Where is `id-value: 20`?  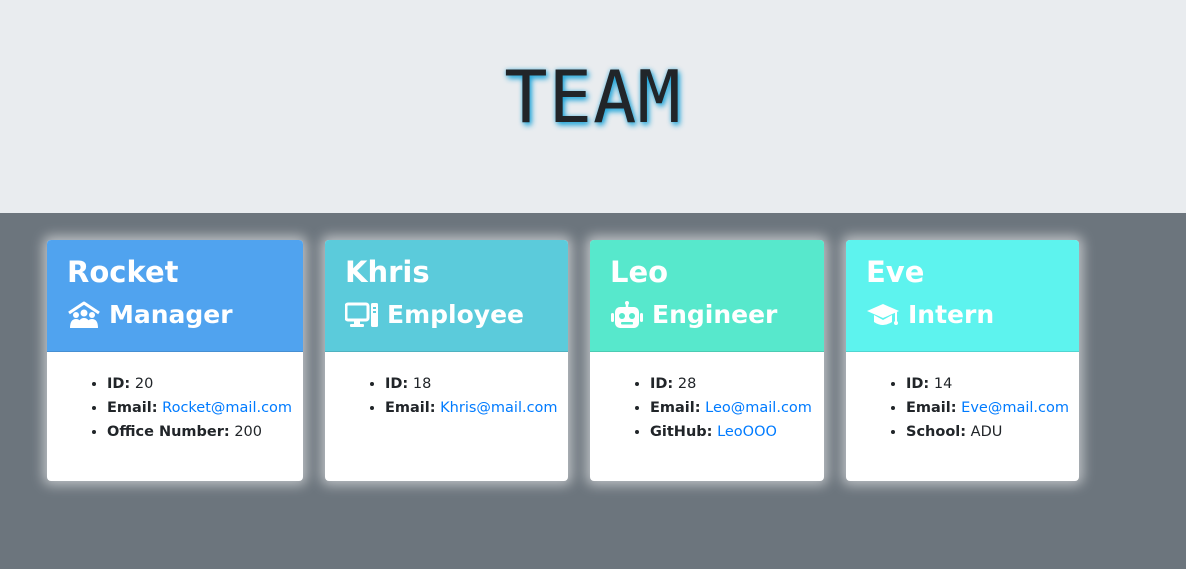
id-value: 20 is located at coordinates (144, 384).